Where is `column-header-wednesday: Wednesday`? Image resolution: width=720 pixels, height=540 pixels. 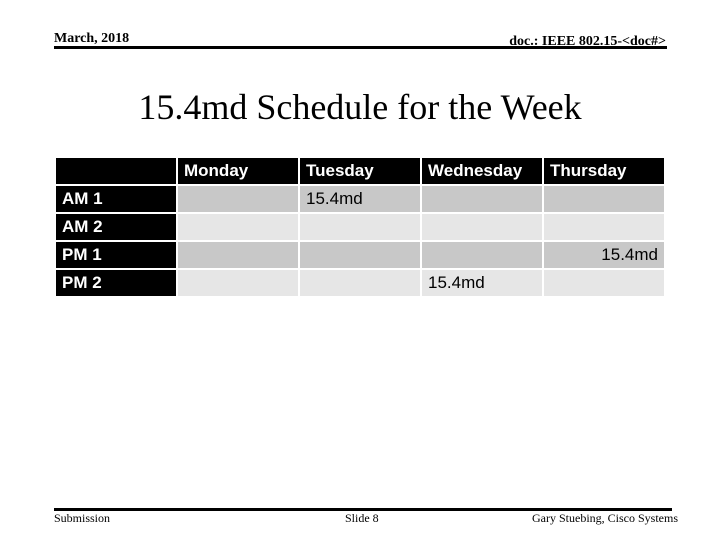
column-header-wednesday: Wednesday is located at coordinates (482, 171).